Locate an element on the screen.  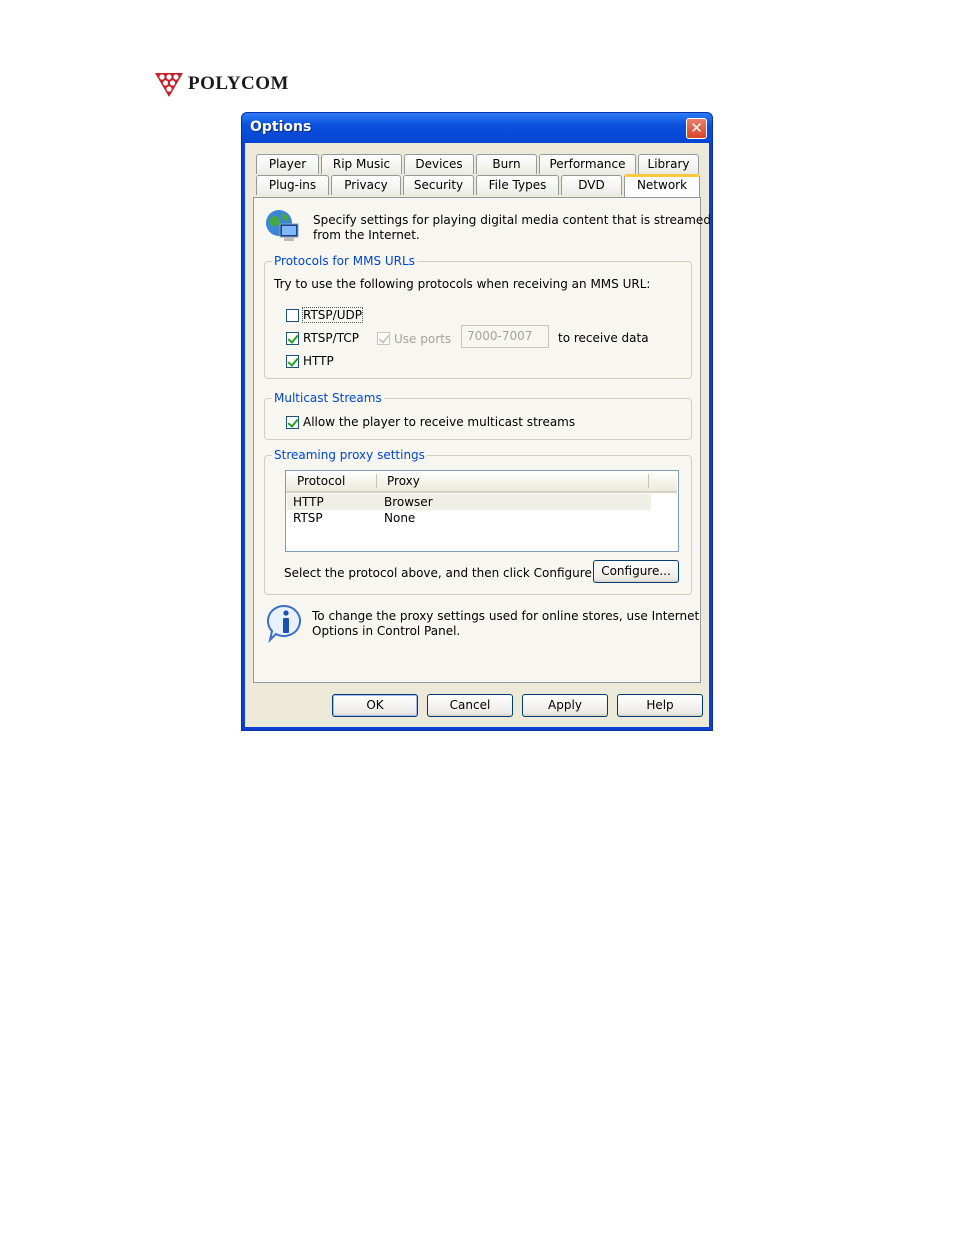
column-header-protocol: Protocol is located at coordinates (321, 481).